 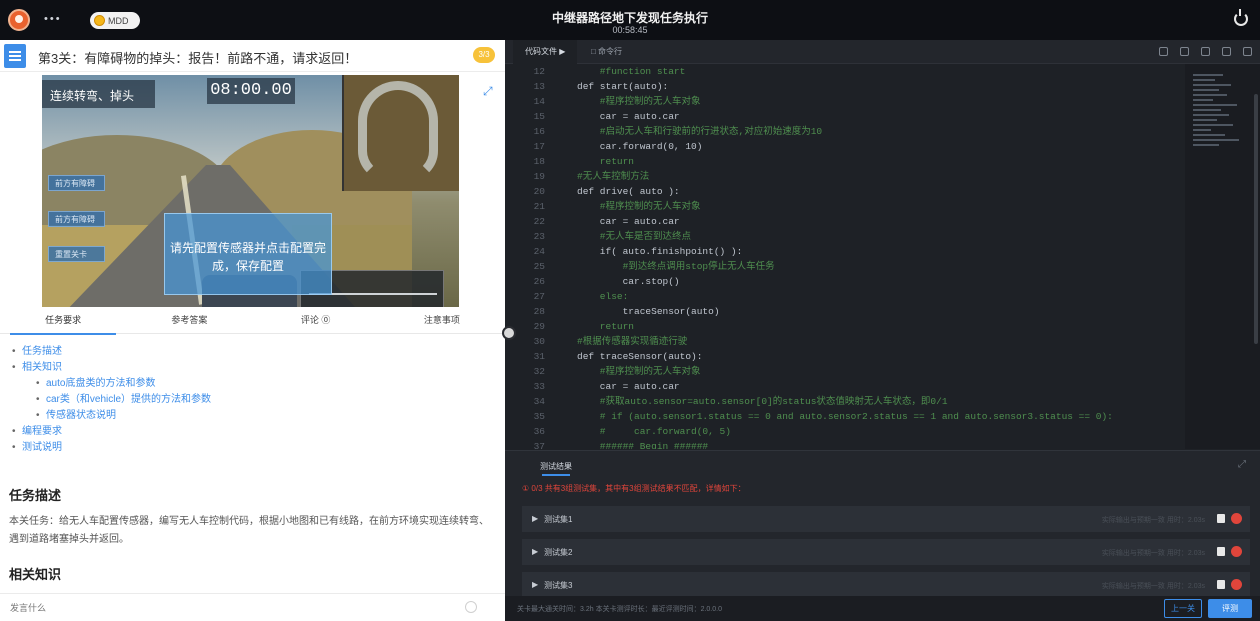 I want to click on code-line: 37 ###### Begin ######, so click(x=845, y=444).